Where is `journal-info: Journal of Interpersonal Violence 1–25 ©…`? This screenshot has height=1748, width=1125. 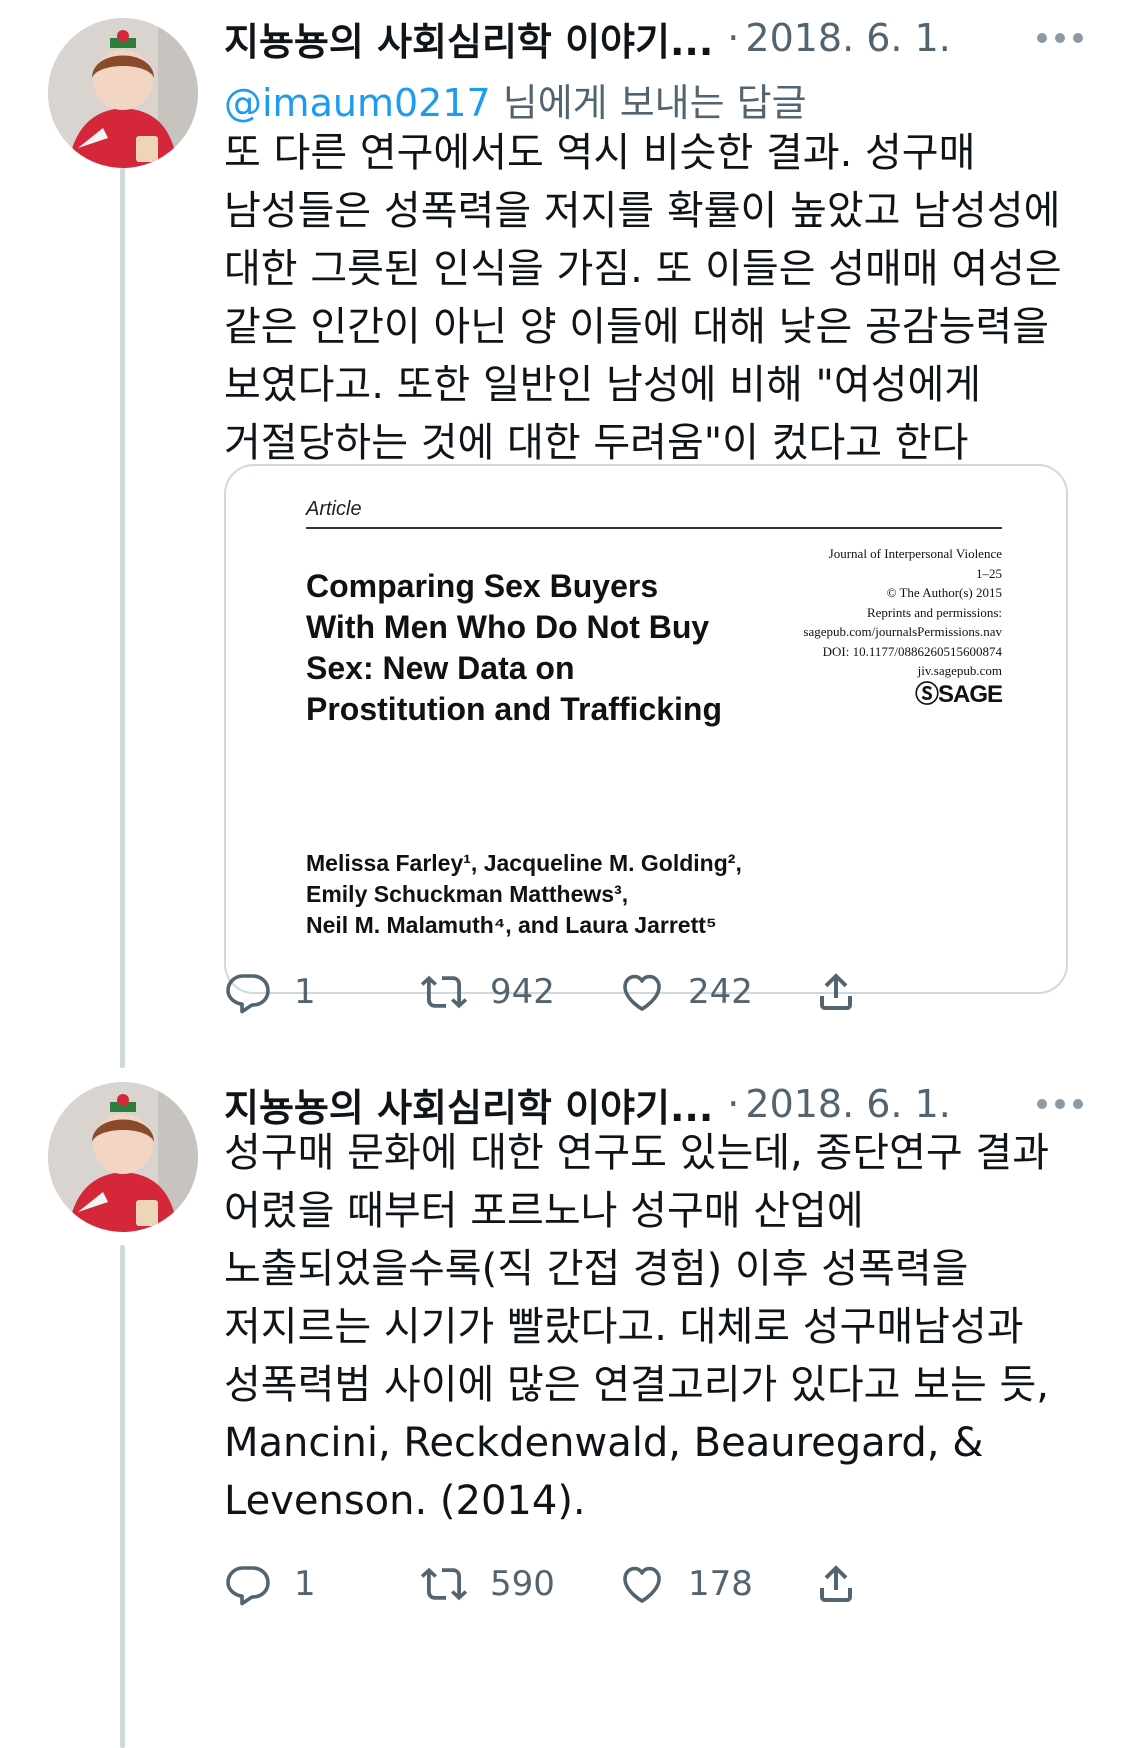 journal-info: Journal of Interpersonal Violence 1–25 ©… is located at coordinates (872, 625).